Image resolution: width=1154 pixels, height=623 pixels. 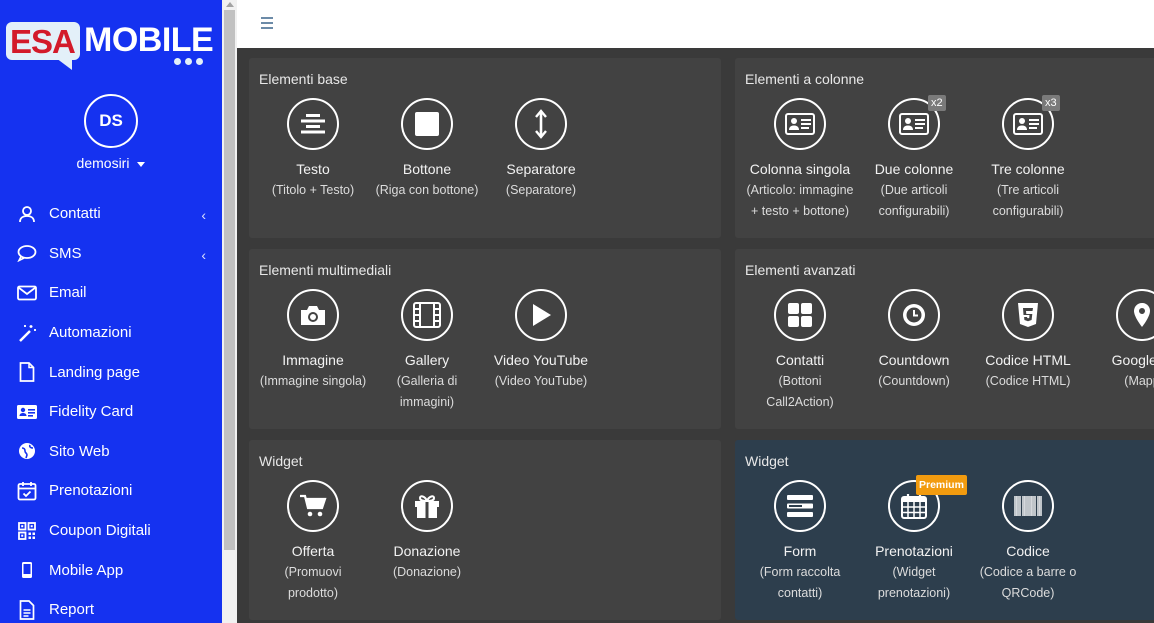 I want to click on premium-badge: Premium, so click(x=941, y=485).